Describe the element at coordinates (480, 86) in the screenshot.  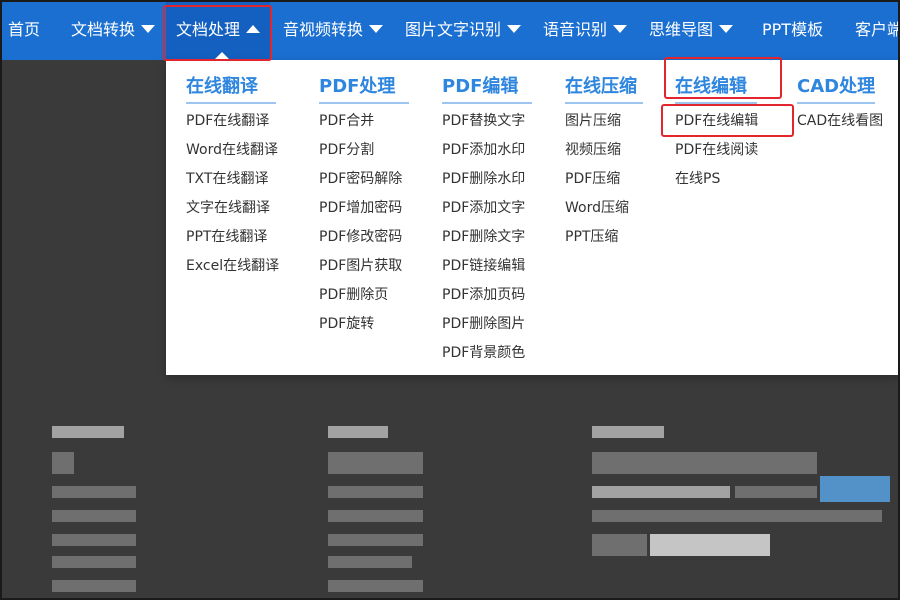
I see `column-title: PDF编辑` at that location.